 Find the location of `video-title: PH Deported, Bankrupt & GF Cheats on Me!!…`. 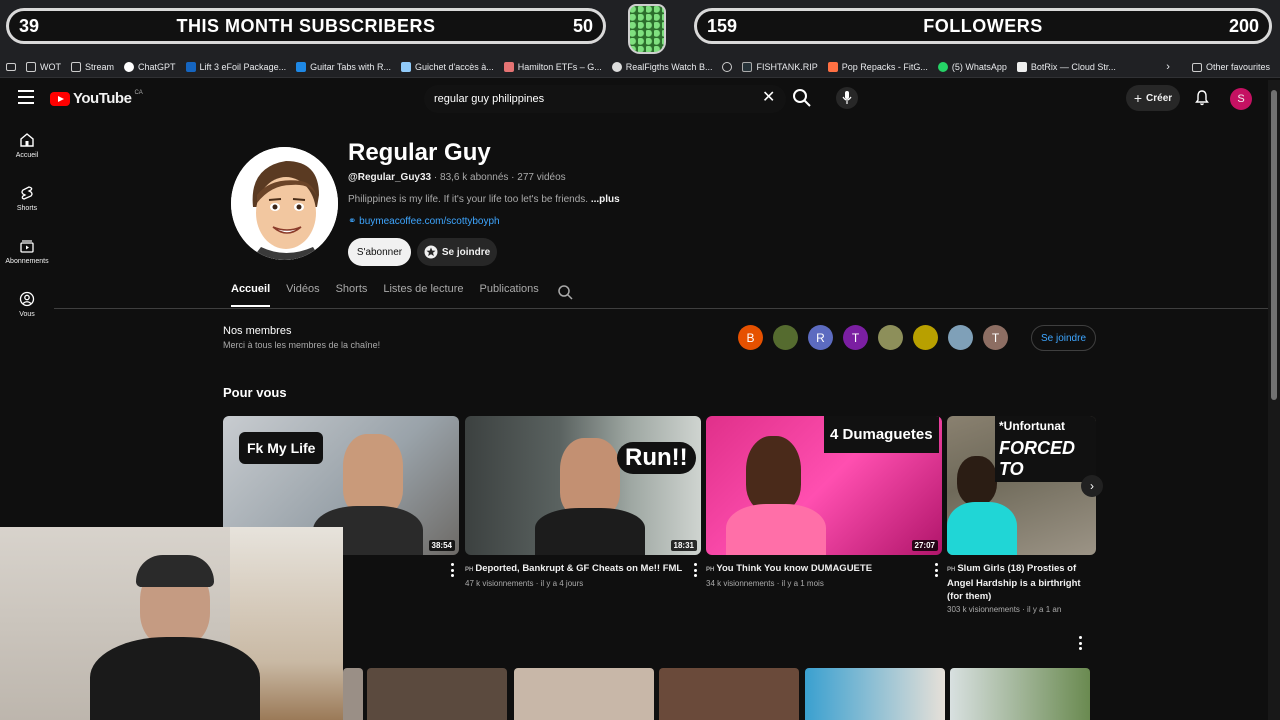

video-title: PH Deported, Bankrupt & GF Cheats on Me!!… is located at coordinates (574, 568).